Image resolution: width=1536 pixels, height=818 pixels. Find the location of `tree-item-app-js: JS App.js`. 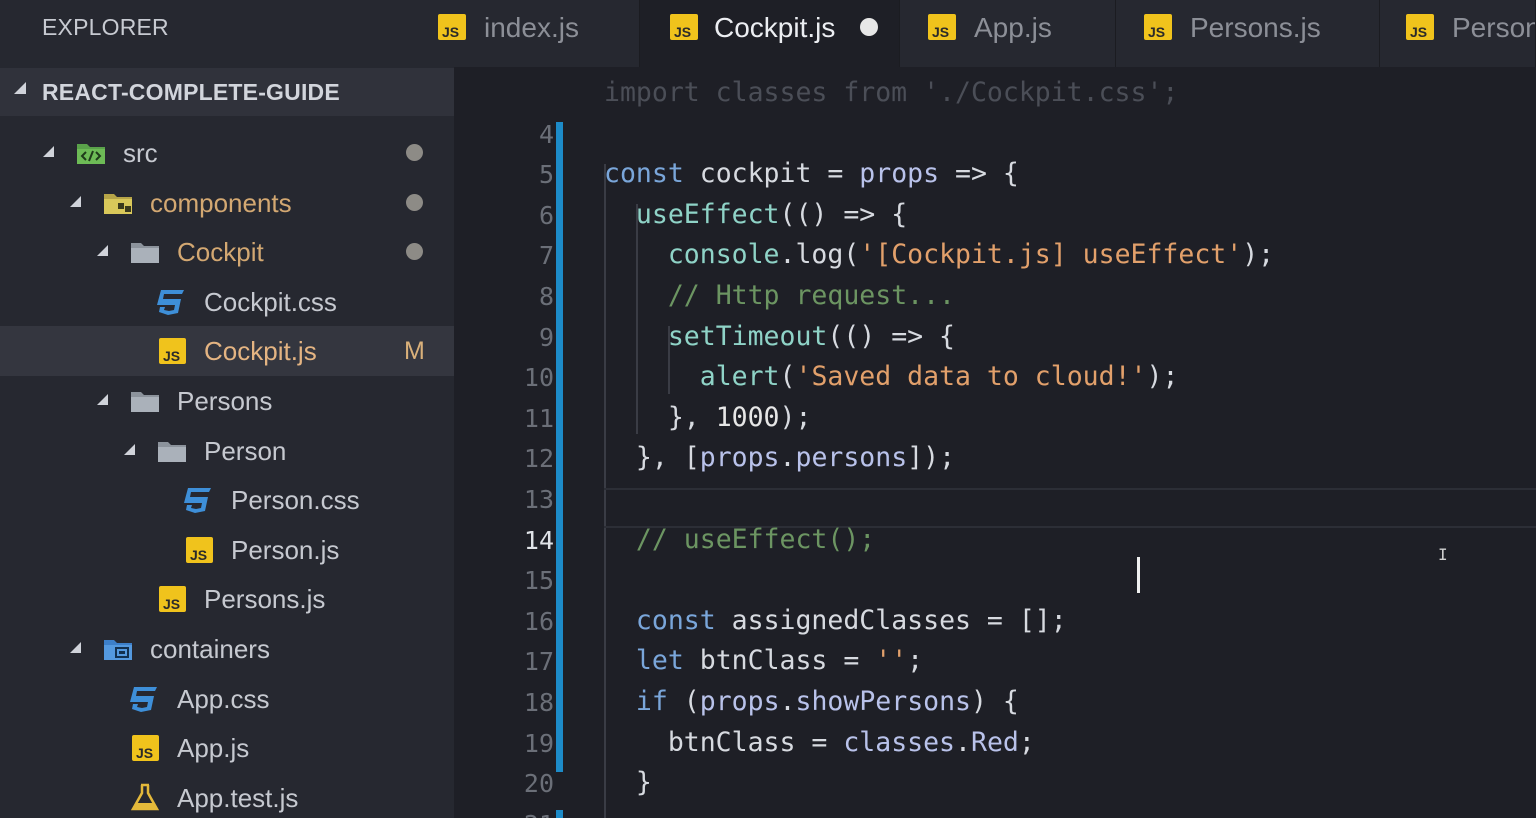

tree-item-app-js: JS App.js is located at coordinates (227, 748).